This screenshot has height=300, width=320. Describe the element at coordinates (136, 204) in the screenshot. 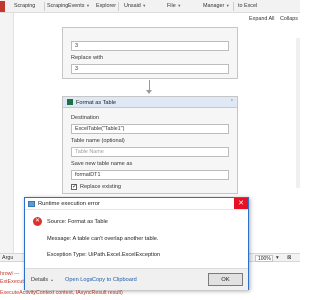

I see `dialog-title-bar: Runtime execution error` at that location.